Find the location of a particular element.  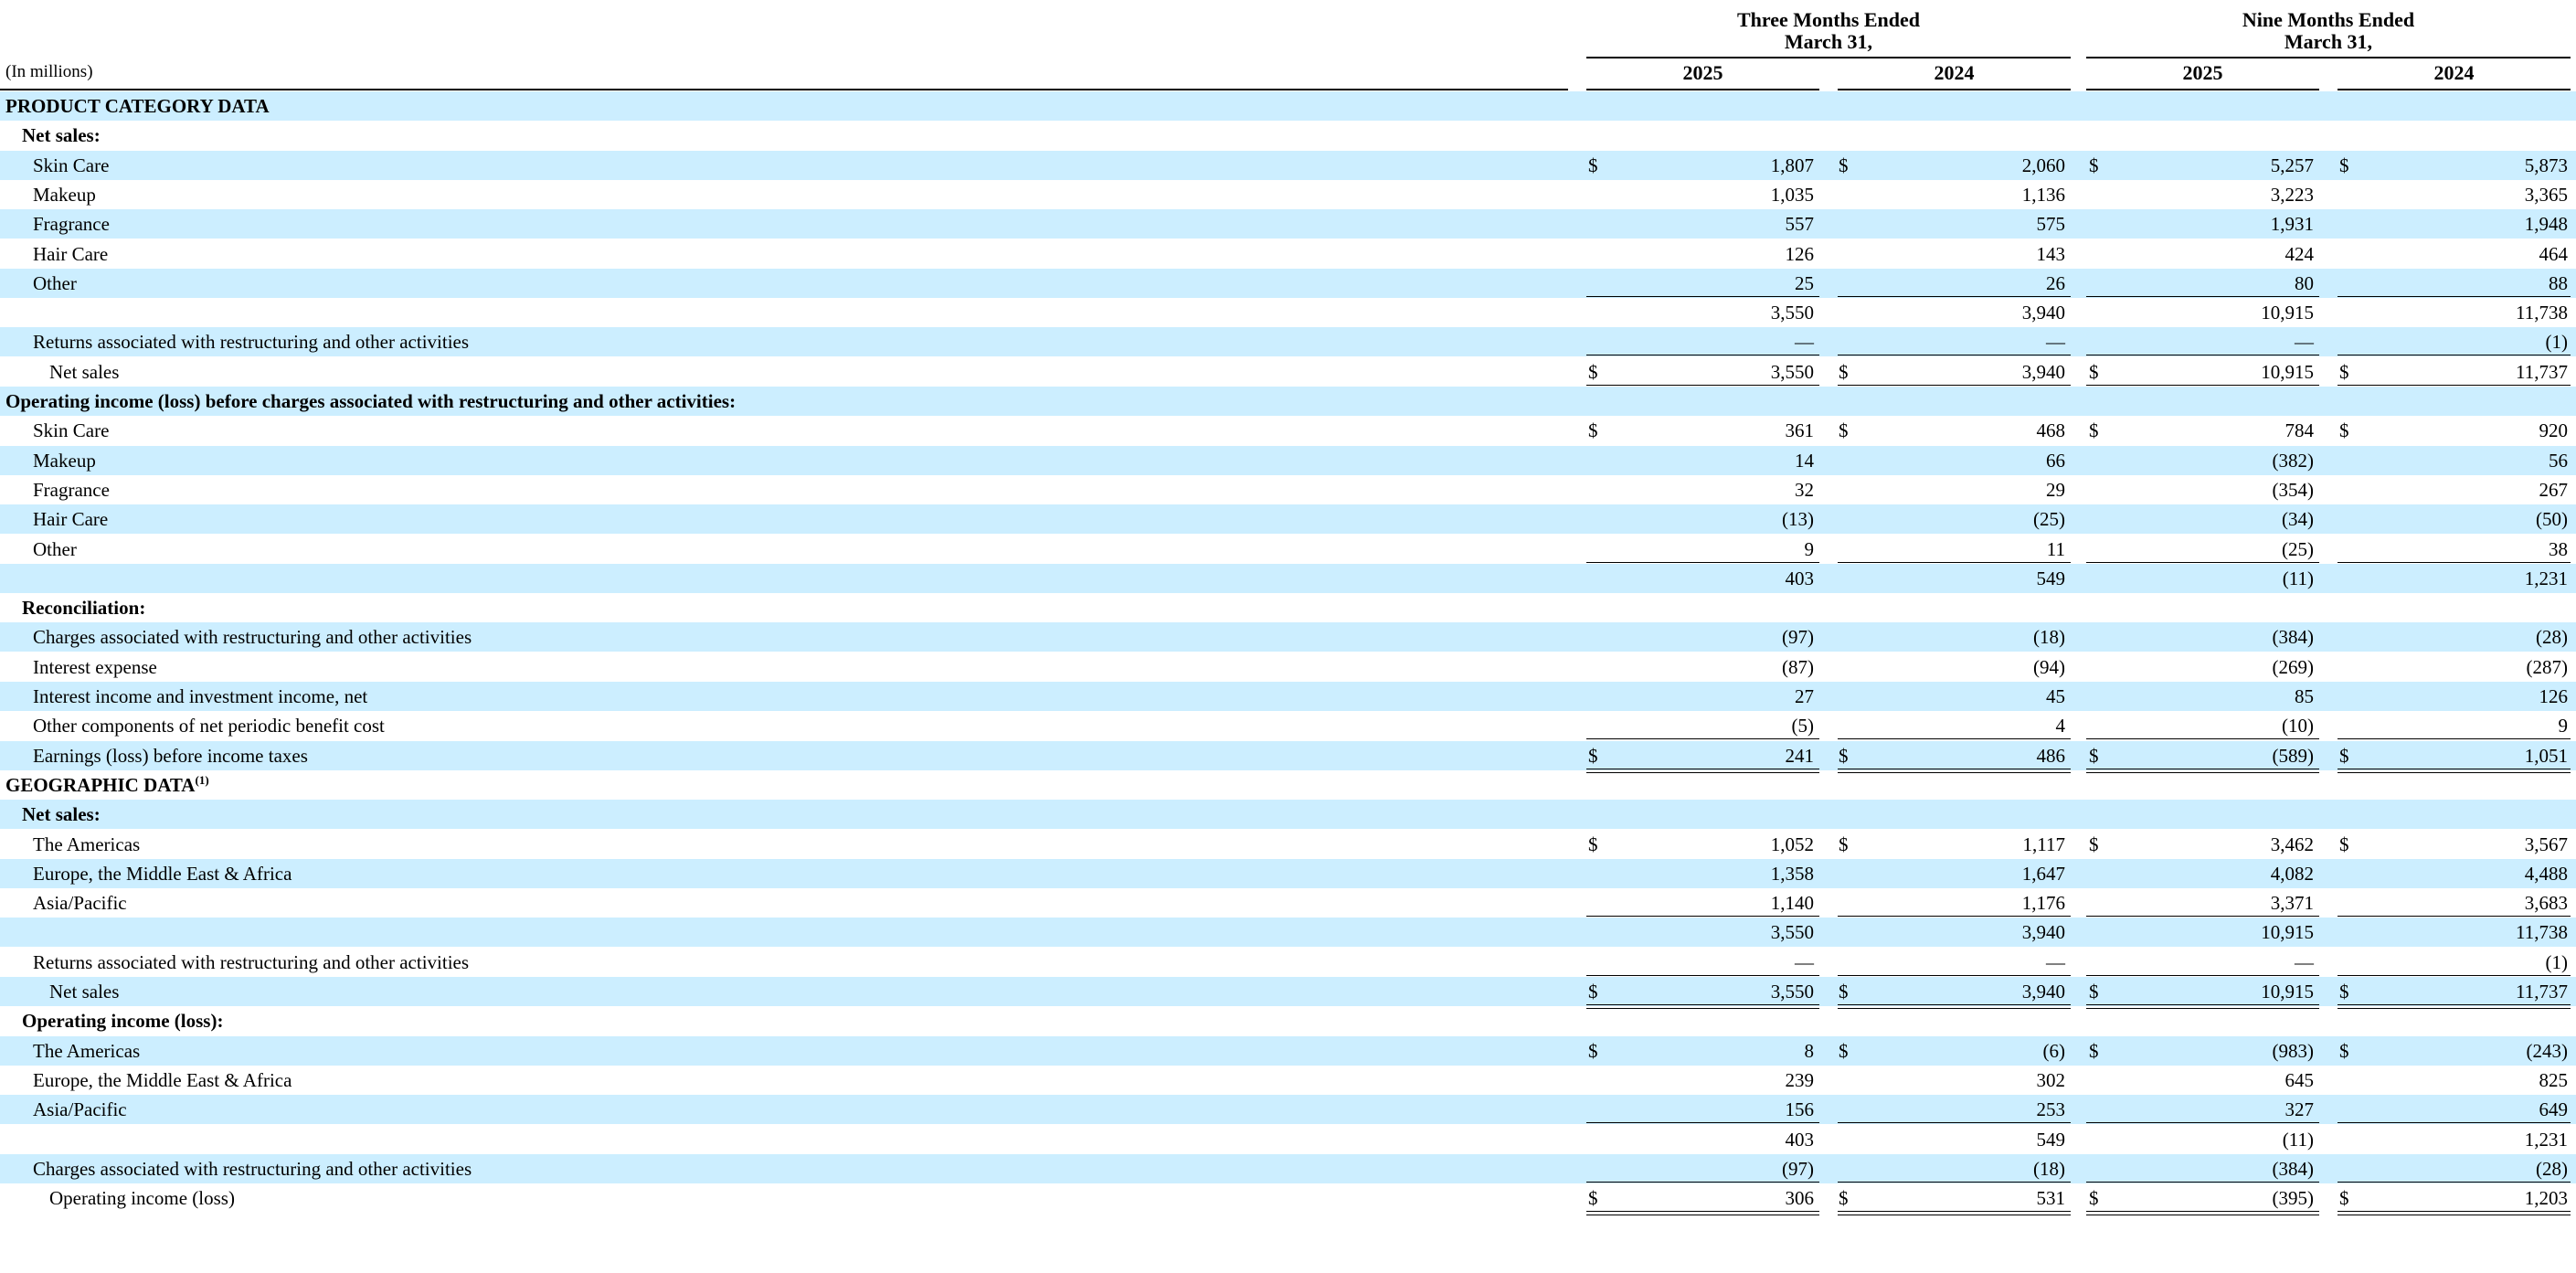

table-row: Asia/Pacific 1,140 1,176 3,371 3,683 is located at coordinates (1288, 903).